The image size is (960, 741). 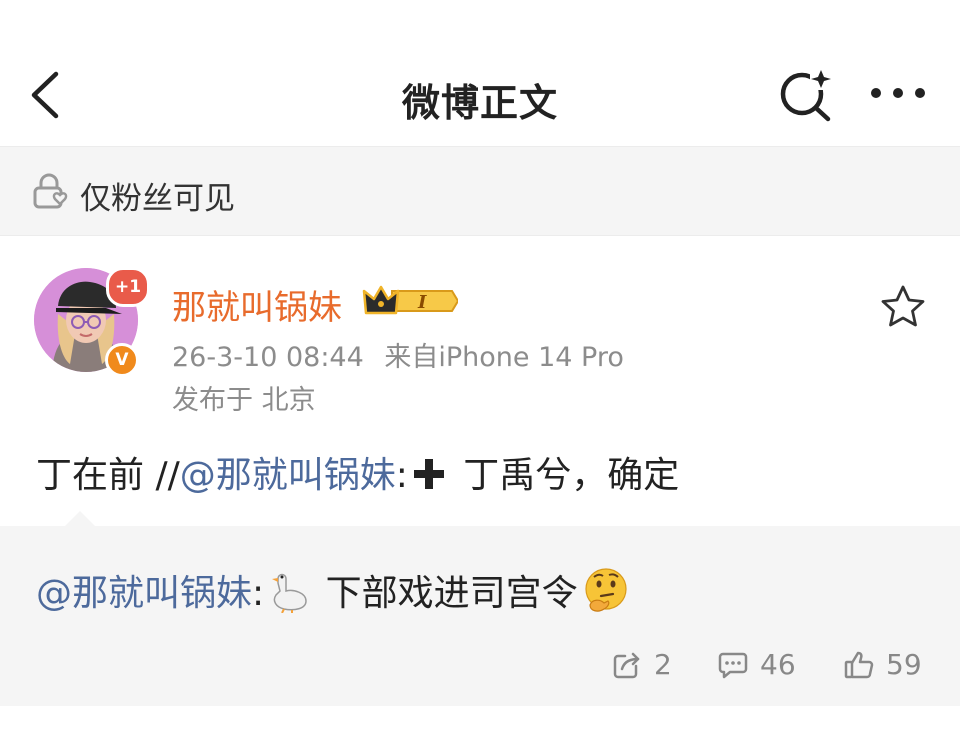 What do you see at coordinates (410, 301) in the screenshot?
I see `vip-crown-icon: I` at bounding box center [410, 301].